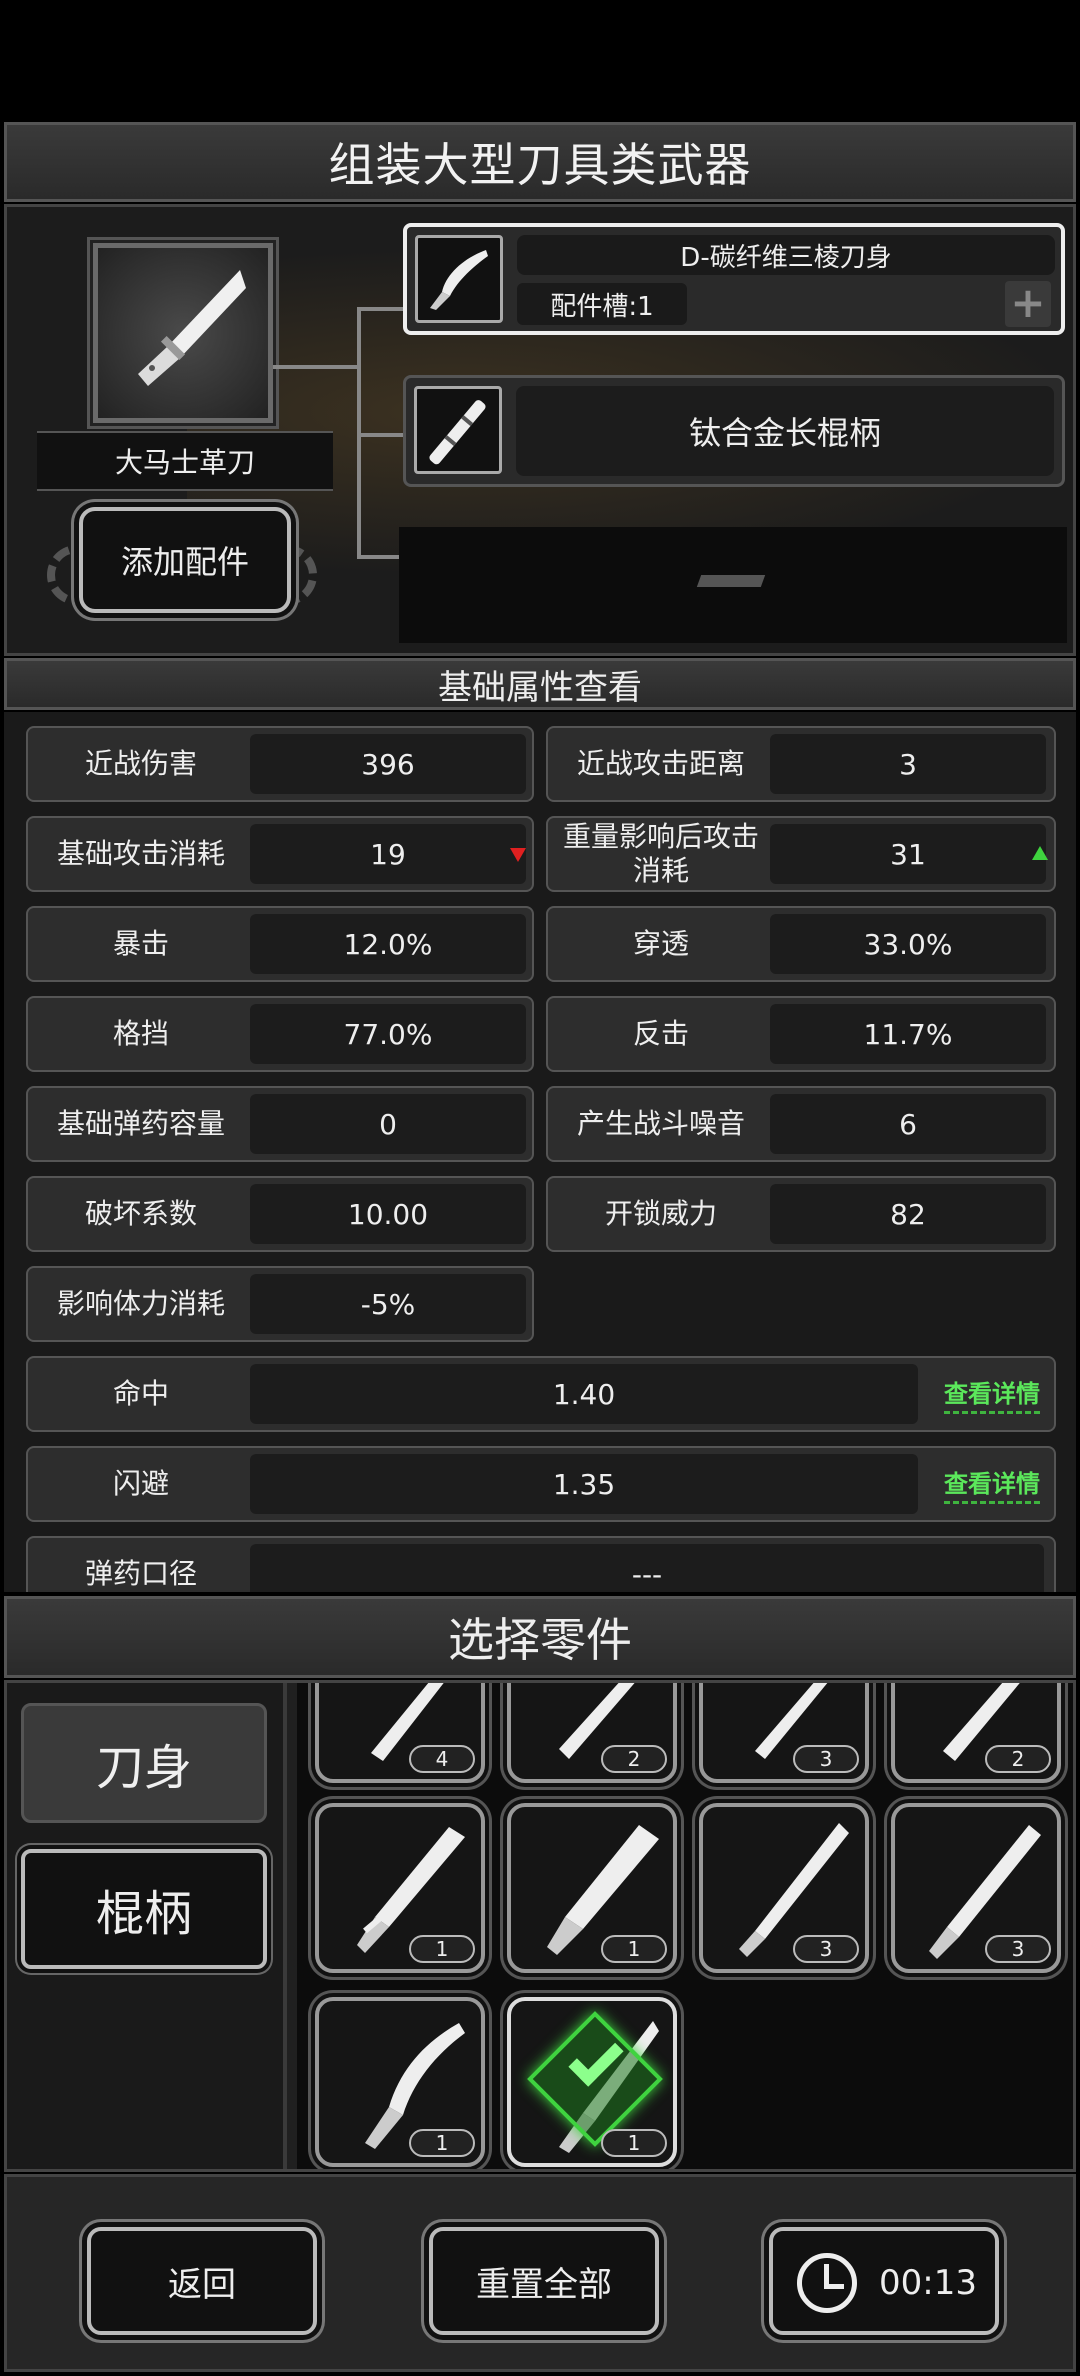 The width and height of the screenshot is (1080, 2376). What do you see at coordinates (185, 461) in the screenshot?
I see `weapon-name: 大马士革刀` at bounding box center [185, 461].